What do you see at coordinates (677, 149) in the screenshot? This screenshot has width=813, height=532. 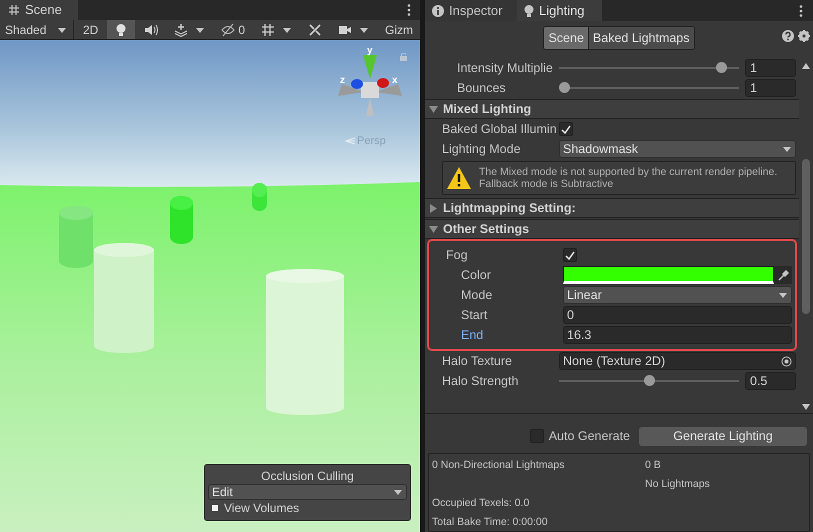 I see `dropdown: Shadowmask` at bounding box center [677, 149].